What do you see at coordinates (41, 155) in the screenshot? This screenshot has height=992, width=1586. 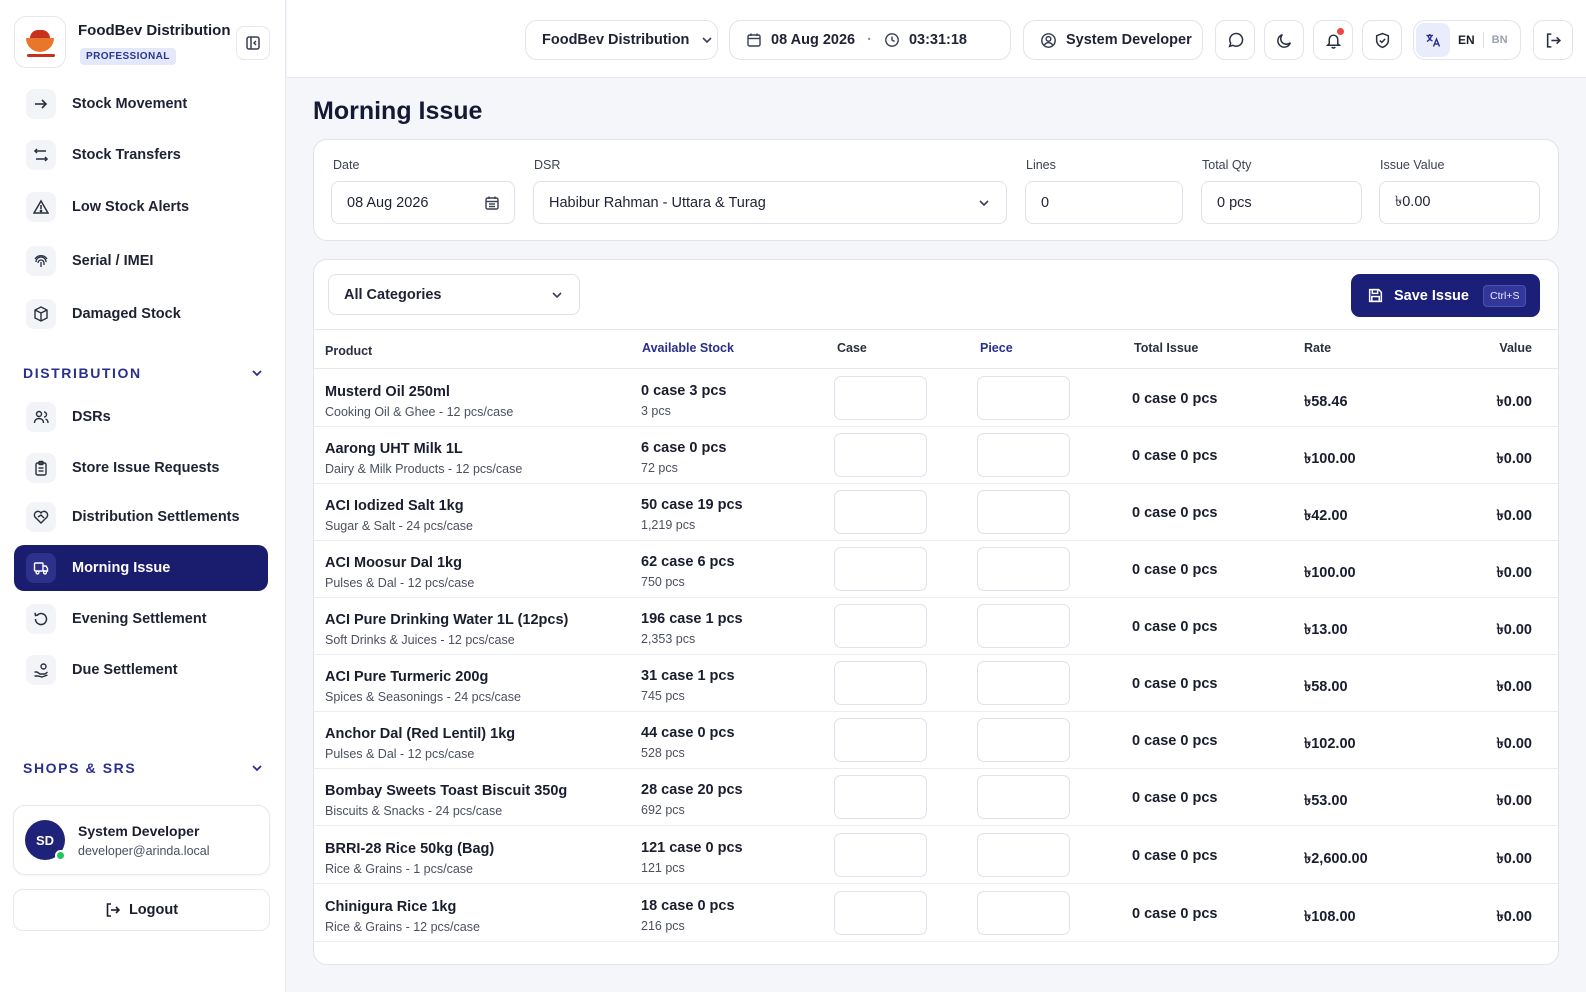 I see `transfer-arrows-icon` at bounding box center [41, 155].